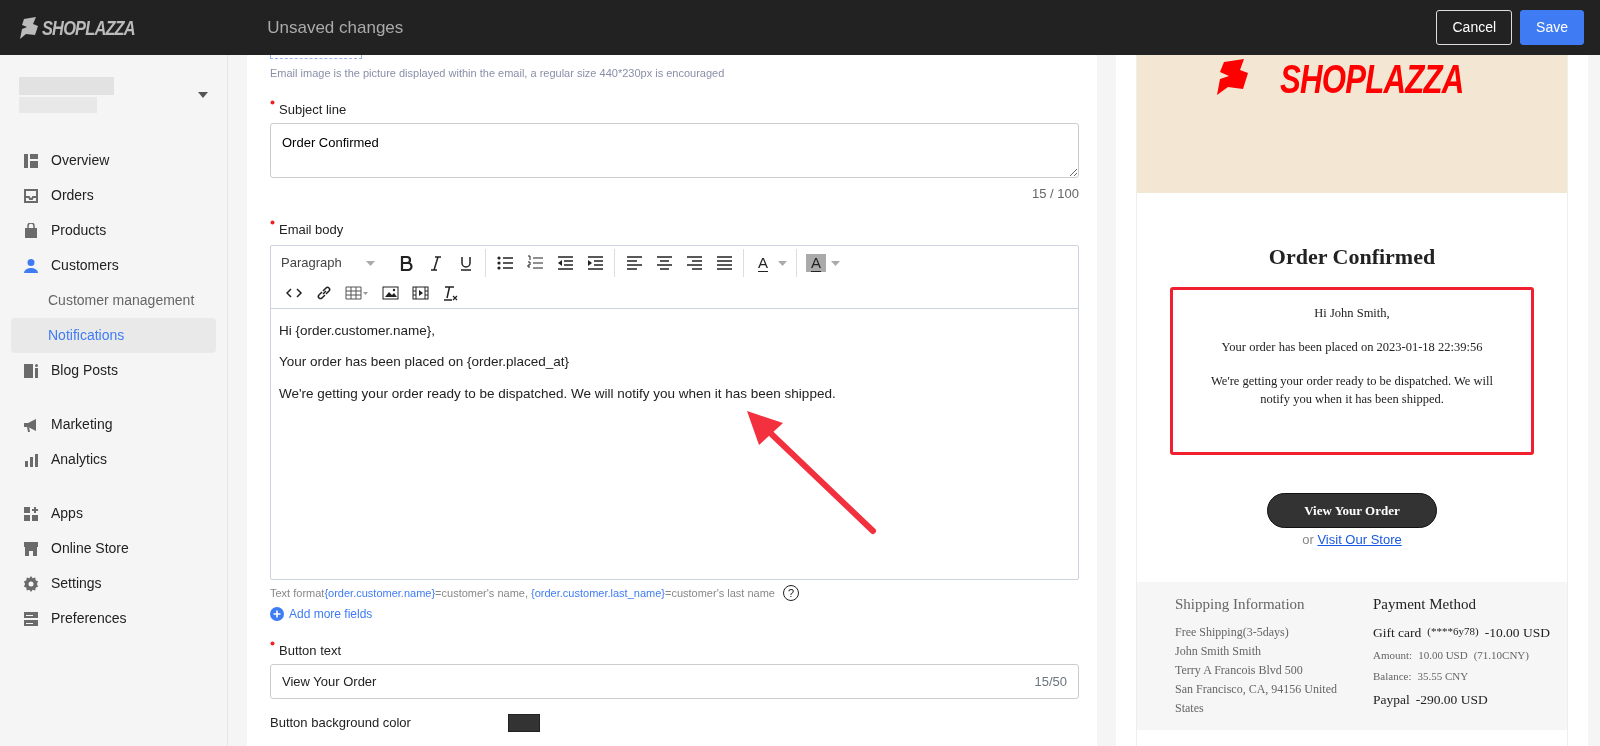 The height and width of the screenshot is (746, 1600). I want to click on section-title: Payment Method, so click(1425, 603).